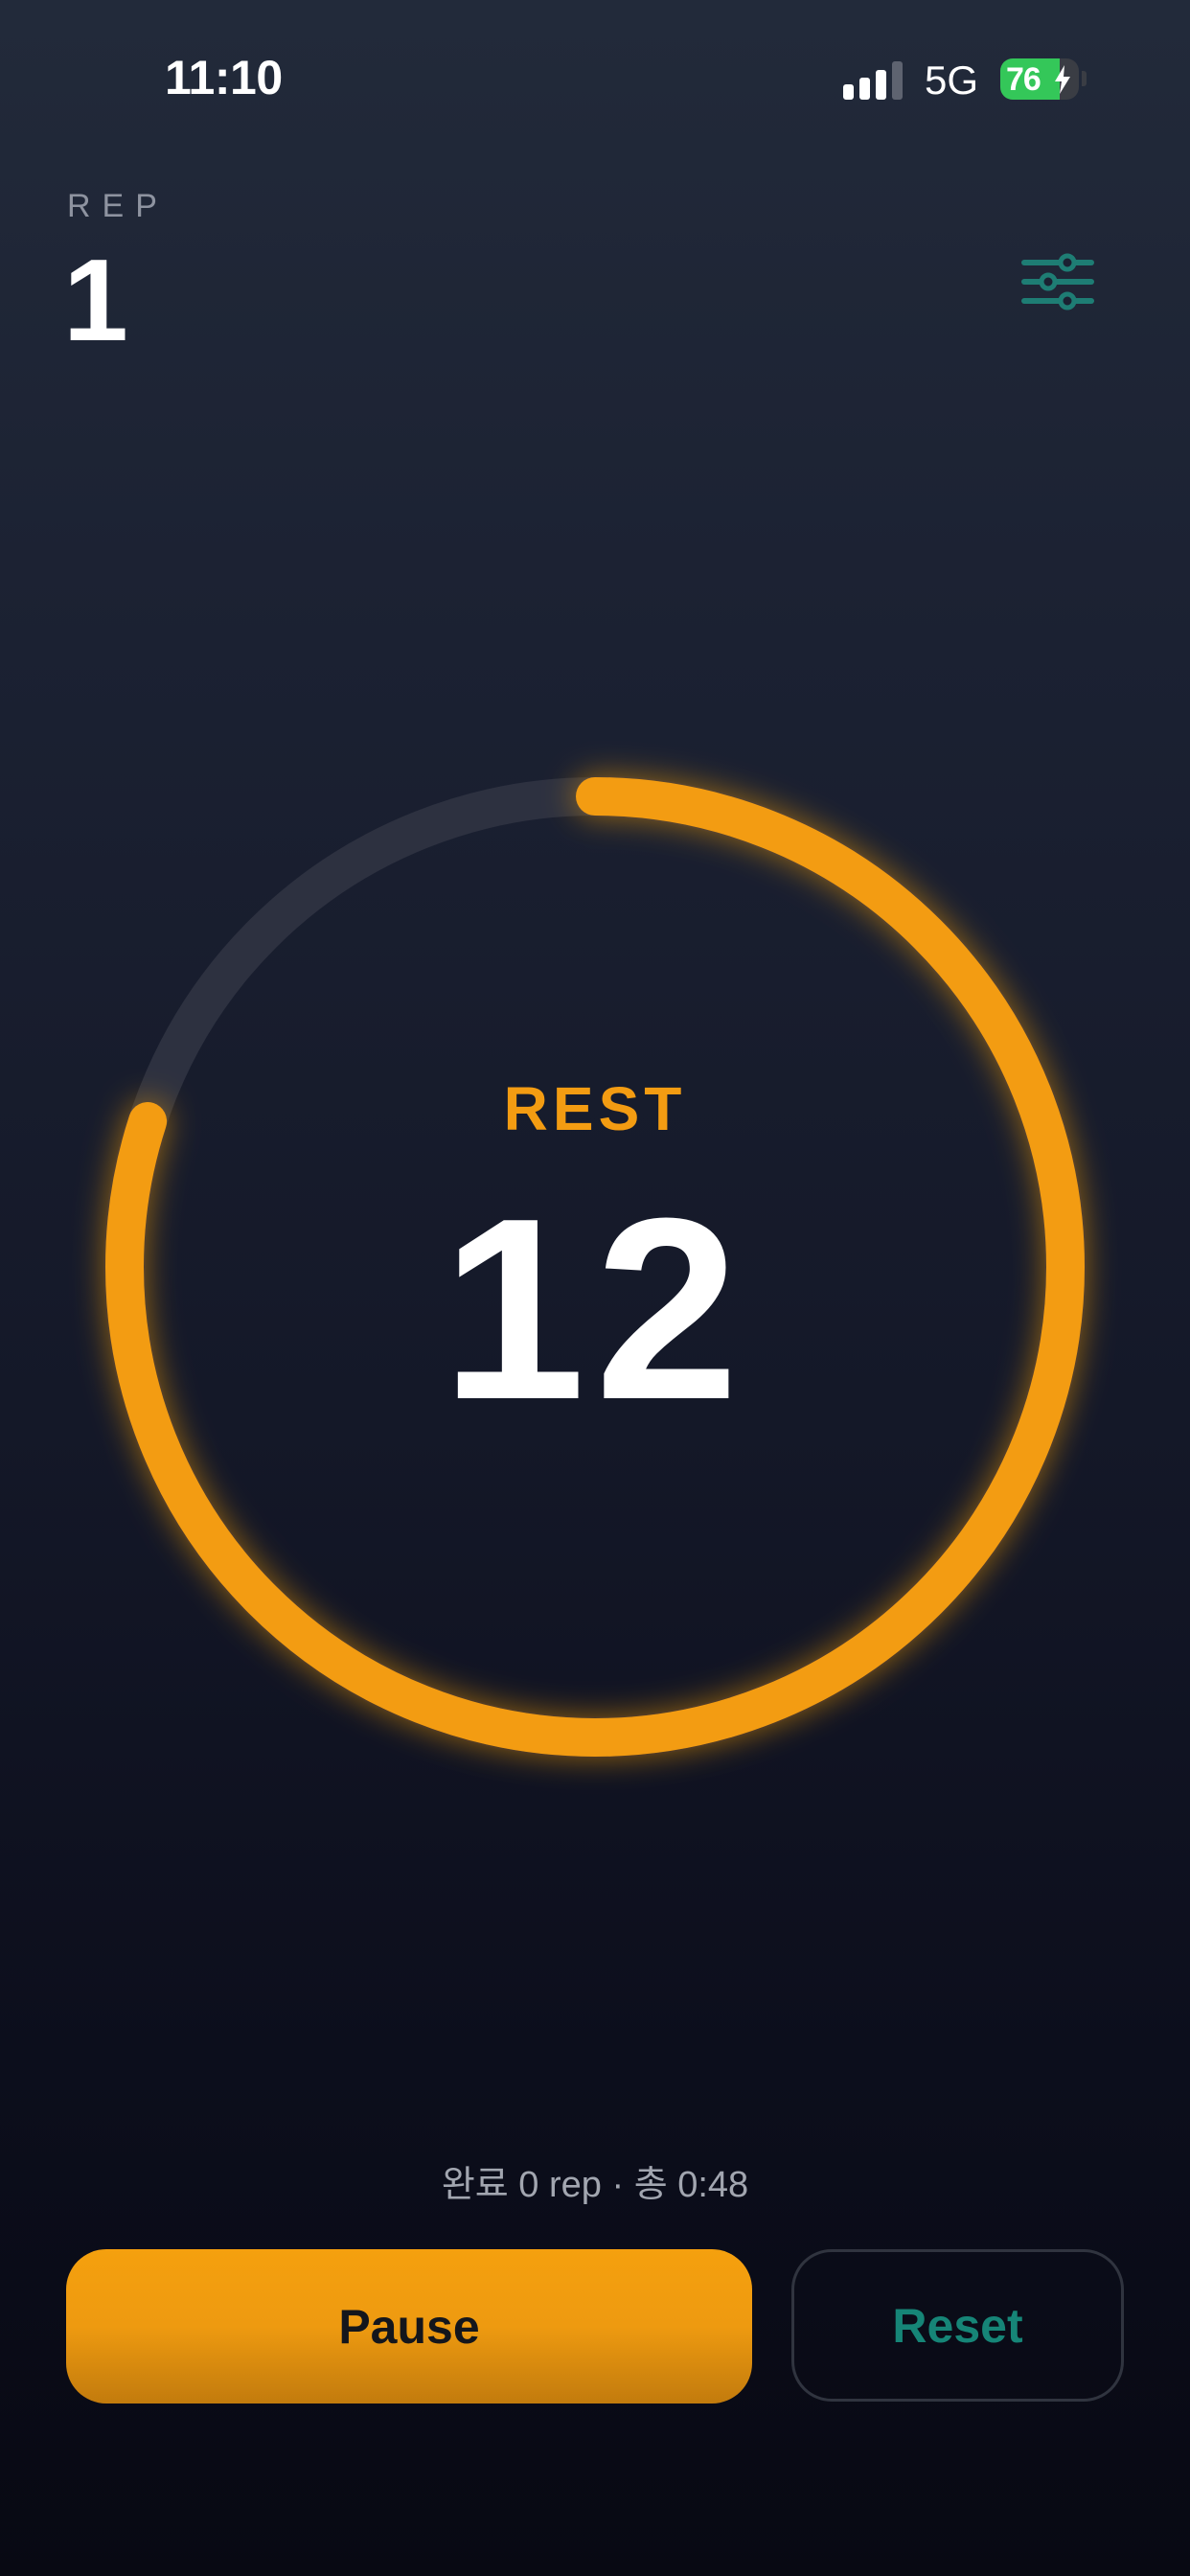 The width and height of the screenshot is (1190, 2576). I want to click on pause-button: Pause, so click(409, 2326).